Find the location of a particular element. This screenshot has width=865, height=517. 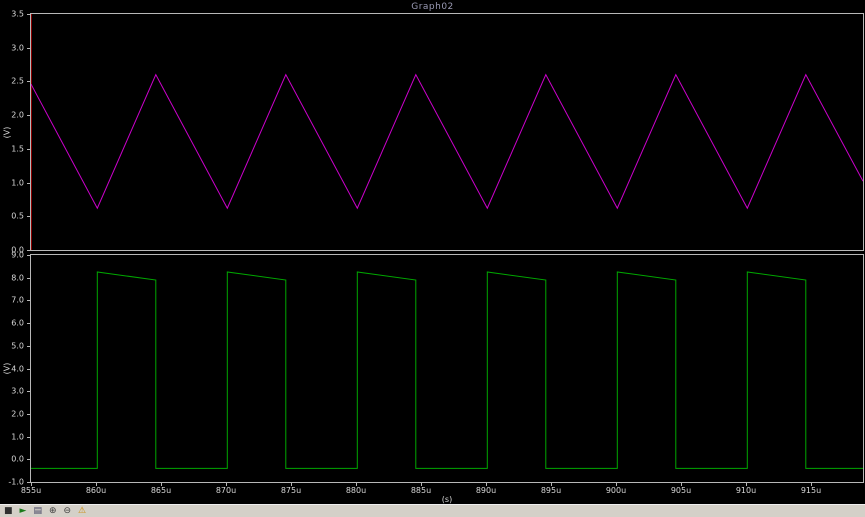

y-tick-label: 3.0 is located at coordinates (17, 391).